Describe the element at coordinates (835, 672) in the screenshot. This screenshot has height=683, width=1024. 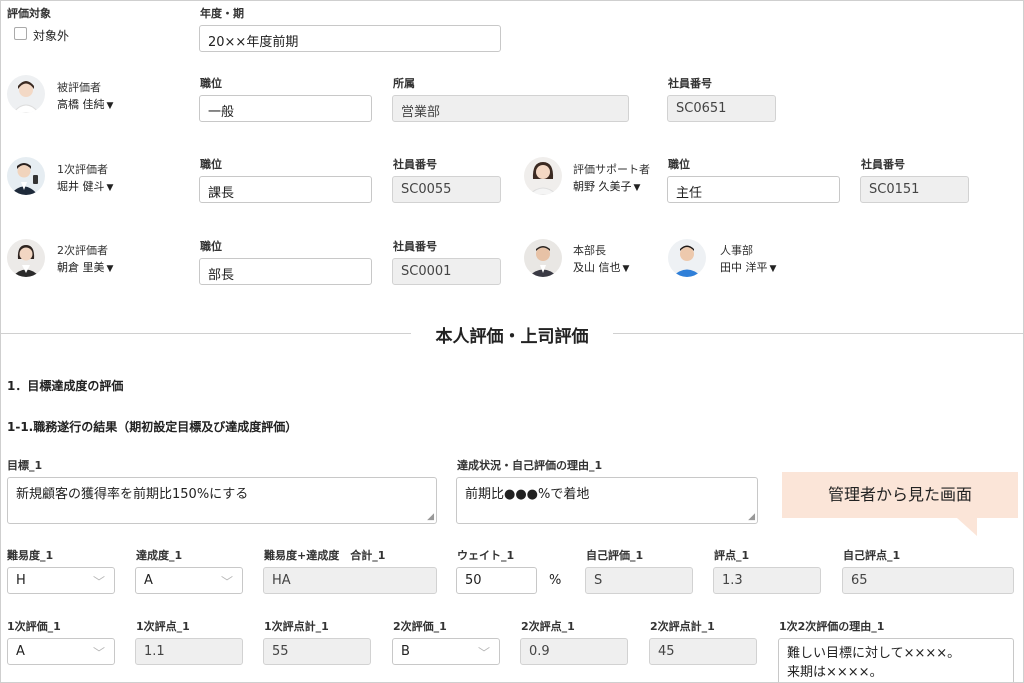
I see `reason-line-2: 来期は××××。` at that location.